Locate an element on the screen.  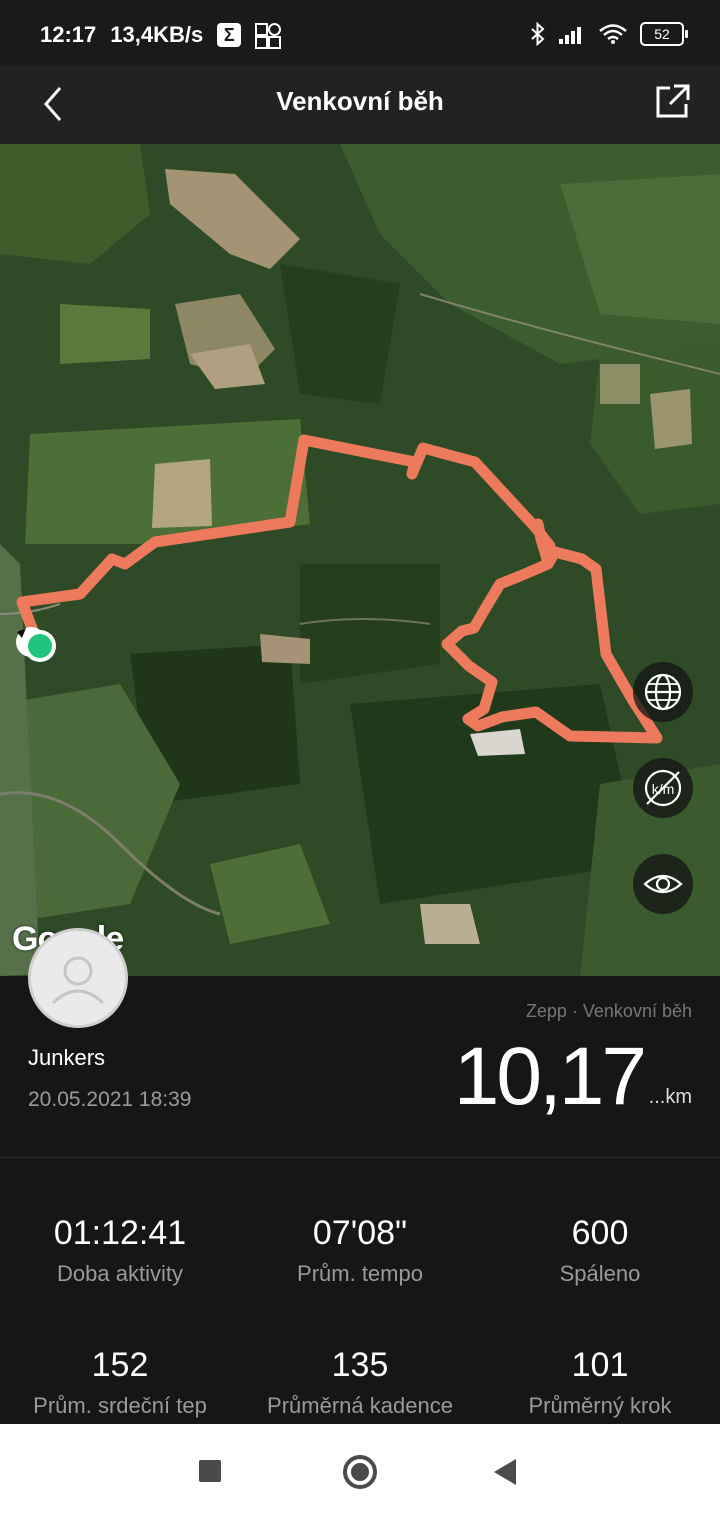
page-title: Venkovní běh is located at coordinates (360, 101).